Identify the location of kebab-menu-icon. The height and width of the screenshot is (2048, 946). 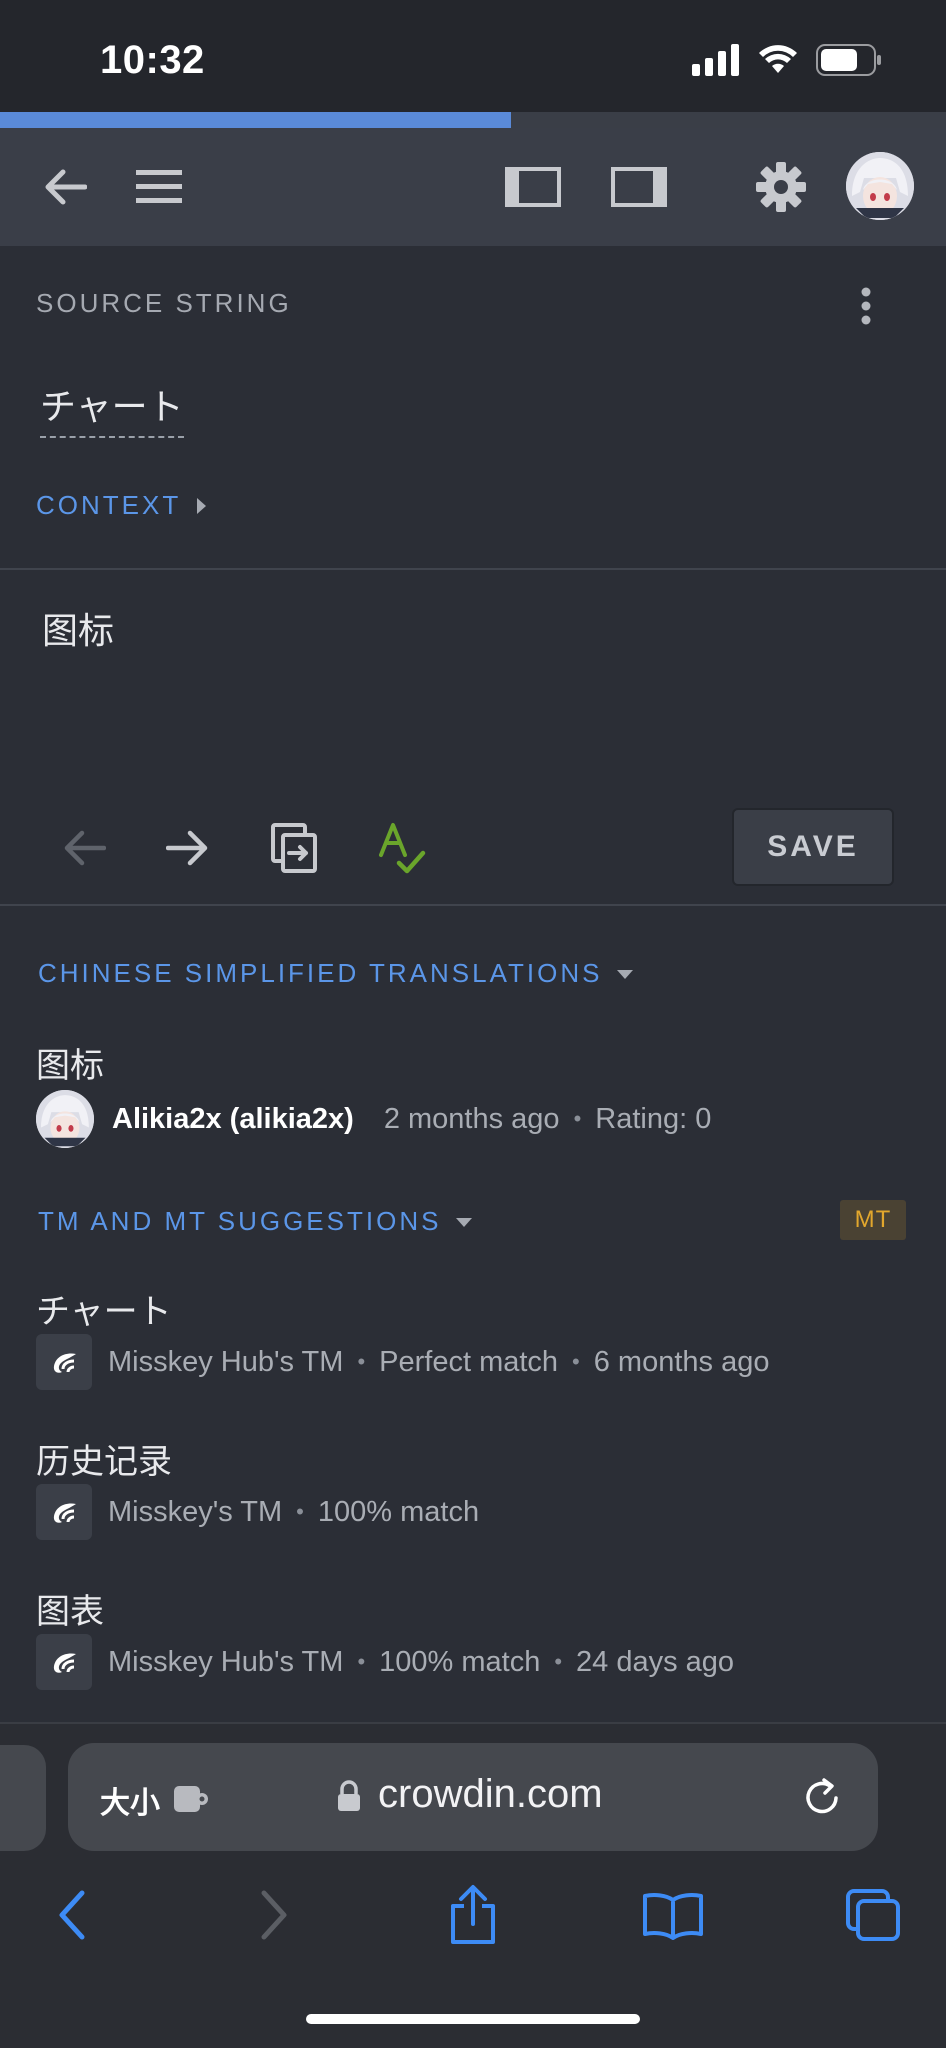
(866, 306).